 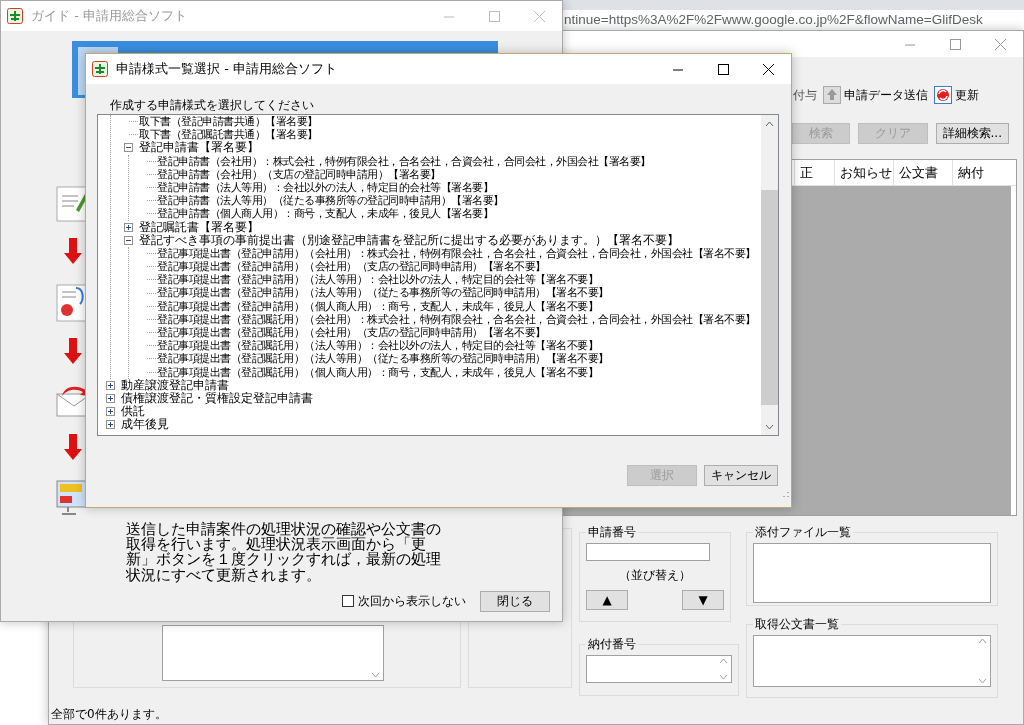 I want to click on tree-item: 登記事項提出書（登記嘱託用）（法人等用）（従たる事務所等の登記同時申請用）【署名不要】, so click(x=449, y=359).